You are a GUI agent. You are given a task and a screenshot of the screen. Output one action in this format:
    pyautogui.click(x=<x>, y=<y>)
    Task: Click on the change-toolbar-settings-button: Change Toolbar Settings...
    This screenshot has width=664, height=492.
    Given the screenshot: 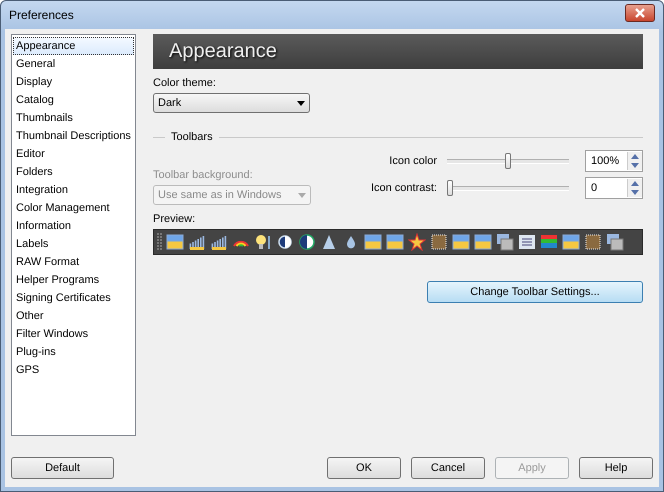 What is the action you would take?
    pyautogui.click(x=535, y=292)
    